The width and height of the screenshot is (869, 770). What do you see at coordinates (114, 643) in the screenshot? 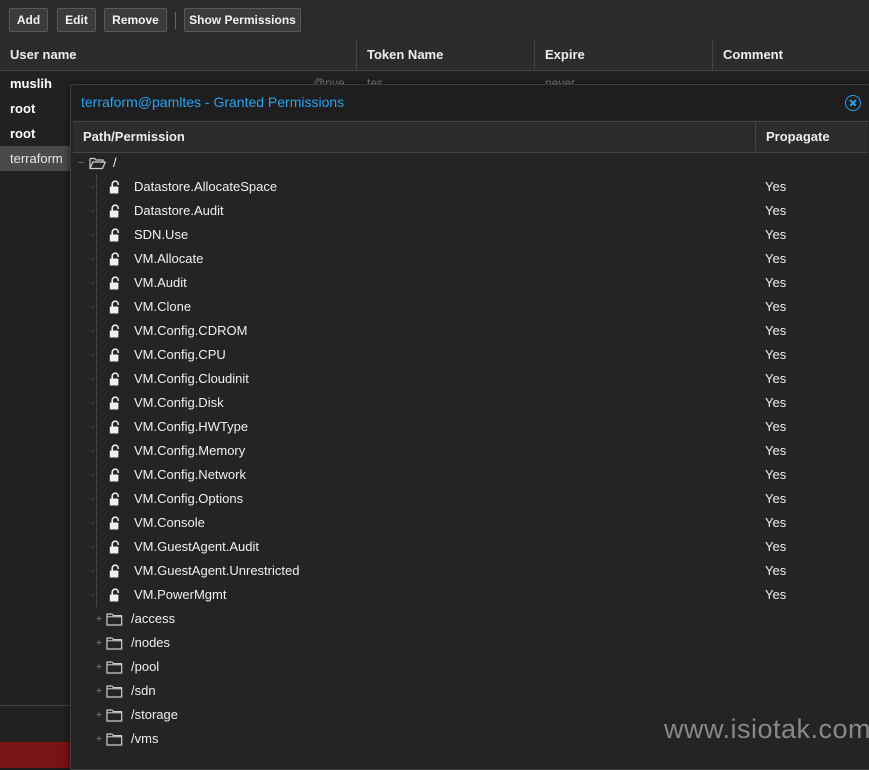
I see `folder-icon` at bounding box center [114, 643].